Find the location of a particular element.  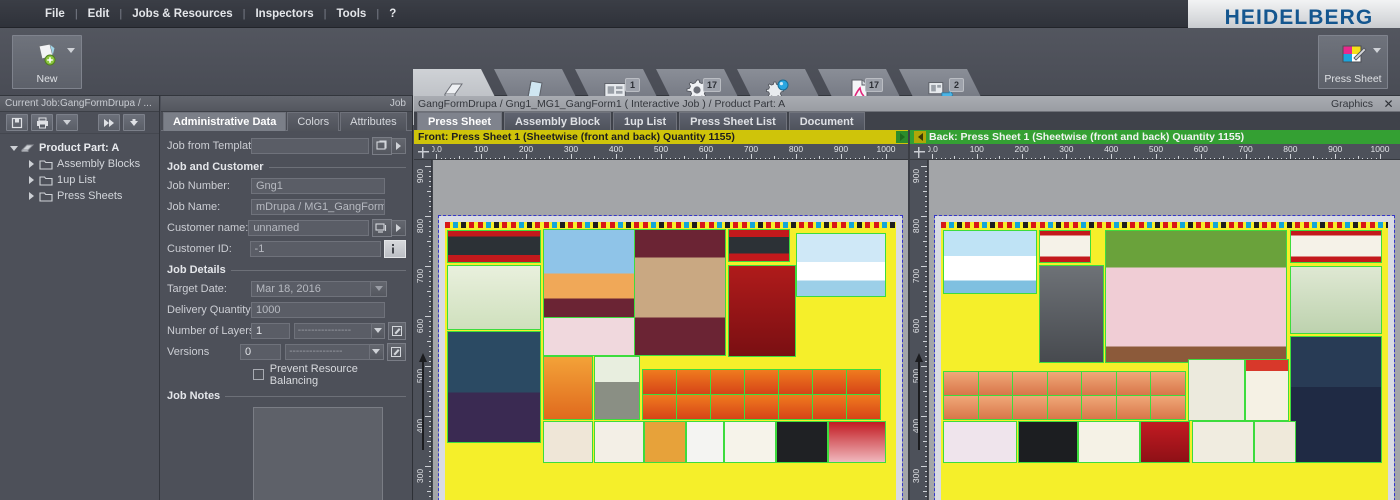

delivery-quantity-input: 1000 is located at coordinates (318, 309).